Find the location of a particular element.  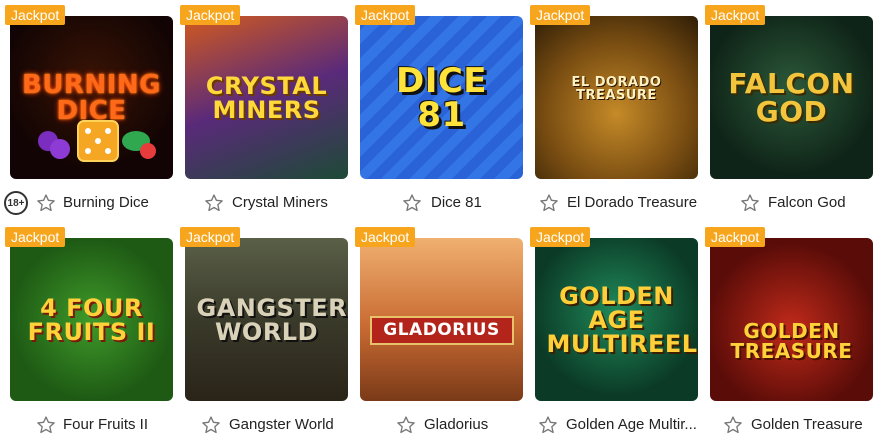

game-name: Gangster World is located at coordinates (281, 424).